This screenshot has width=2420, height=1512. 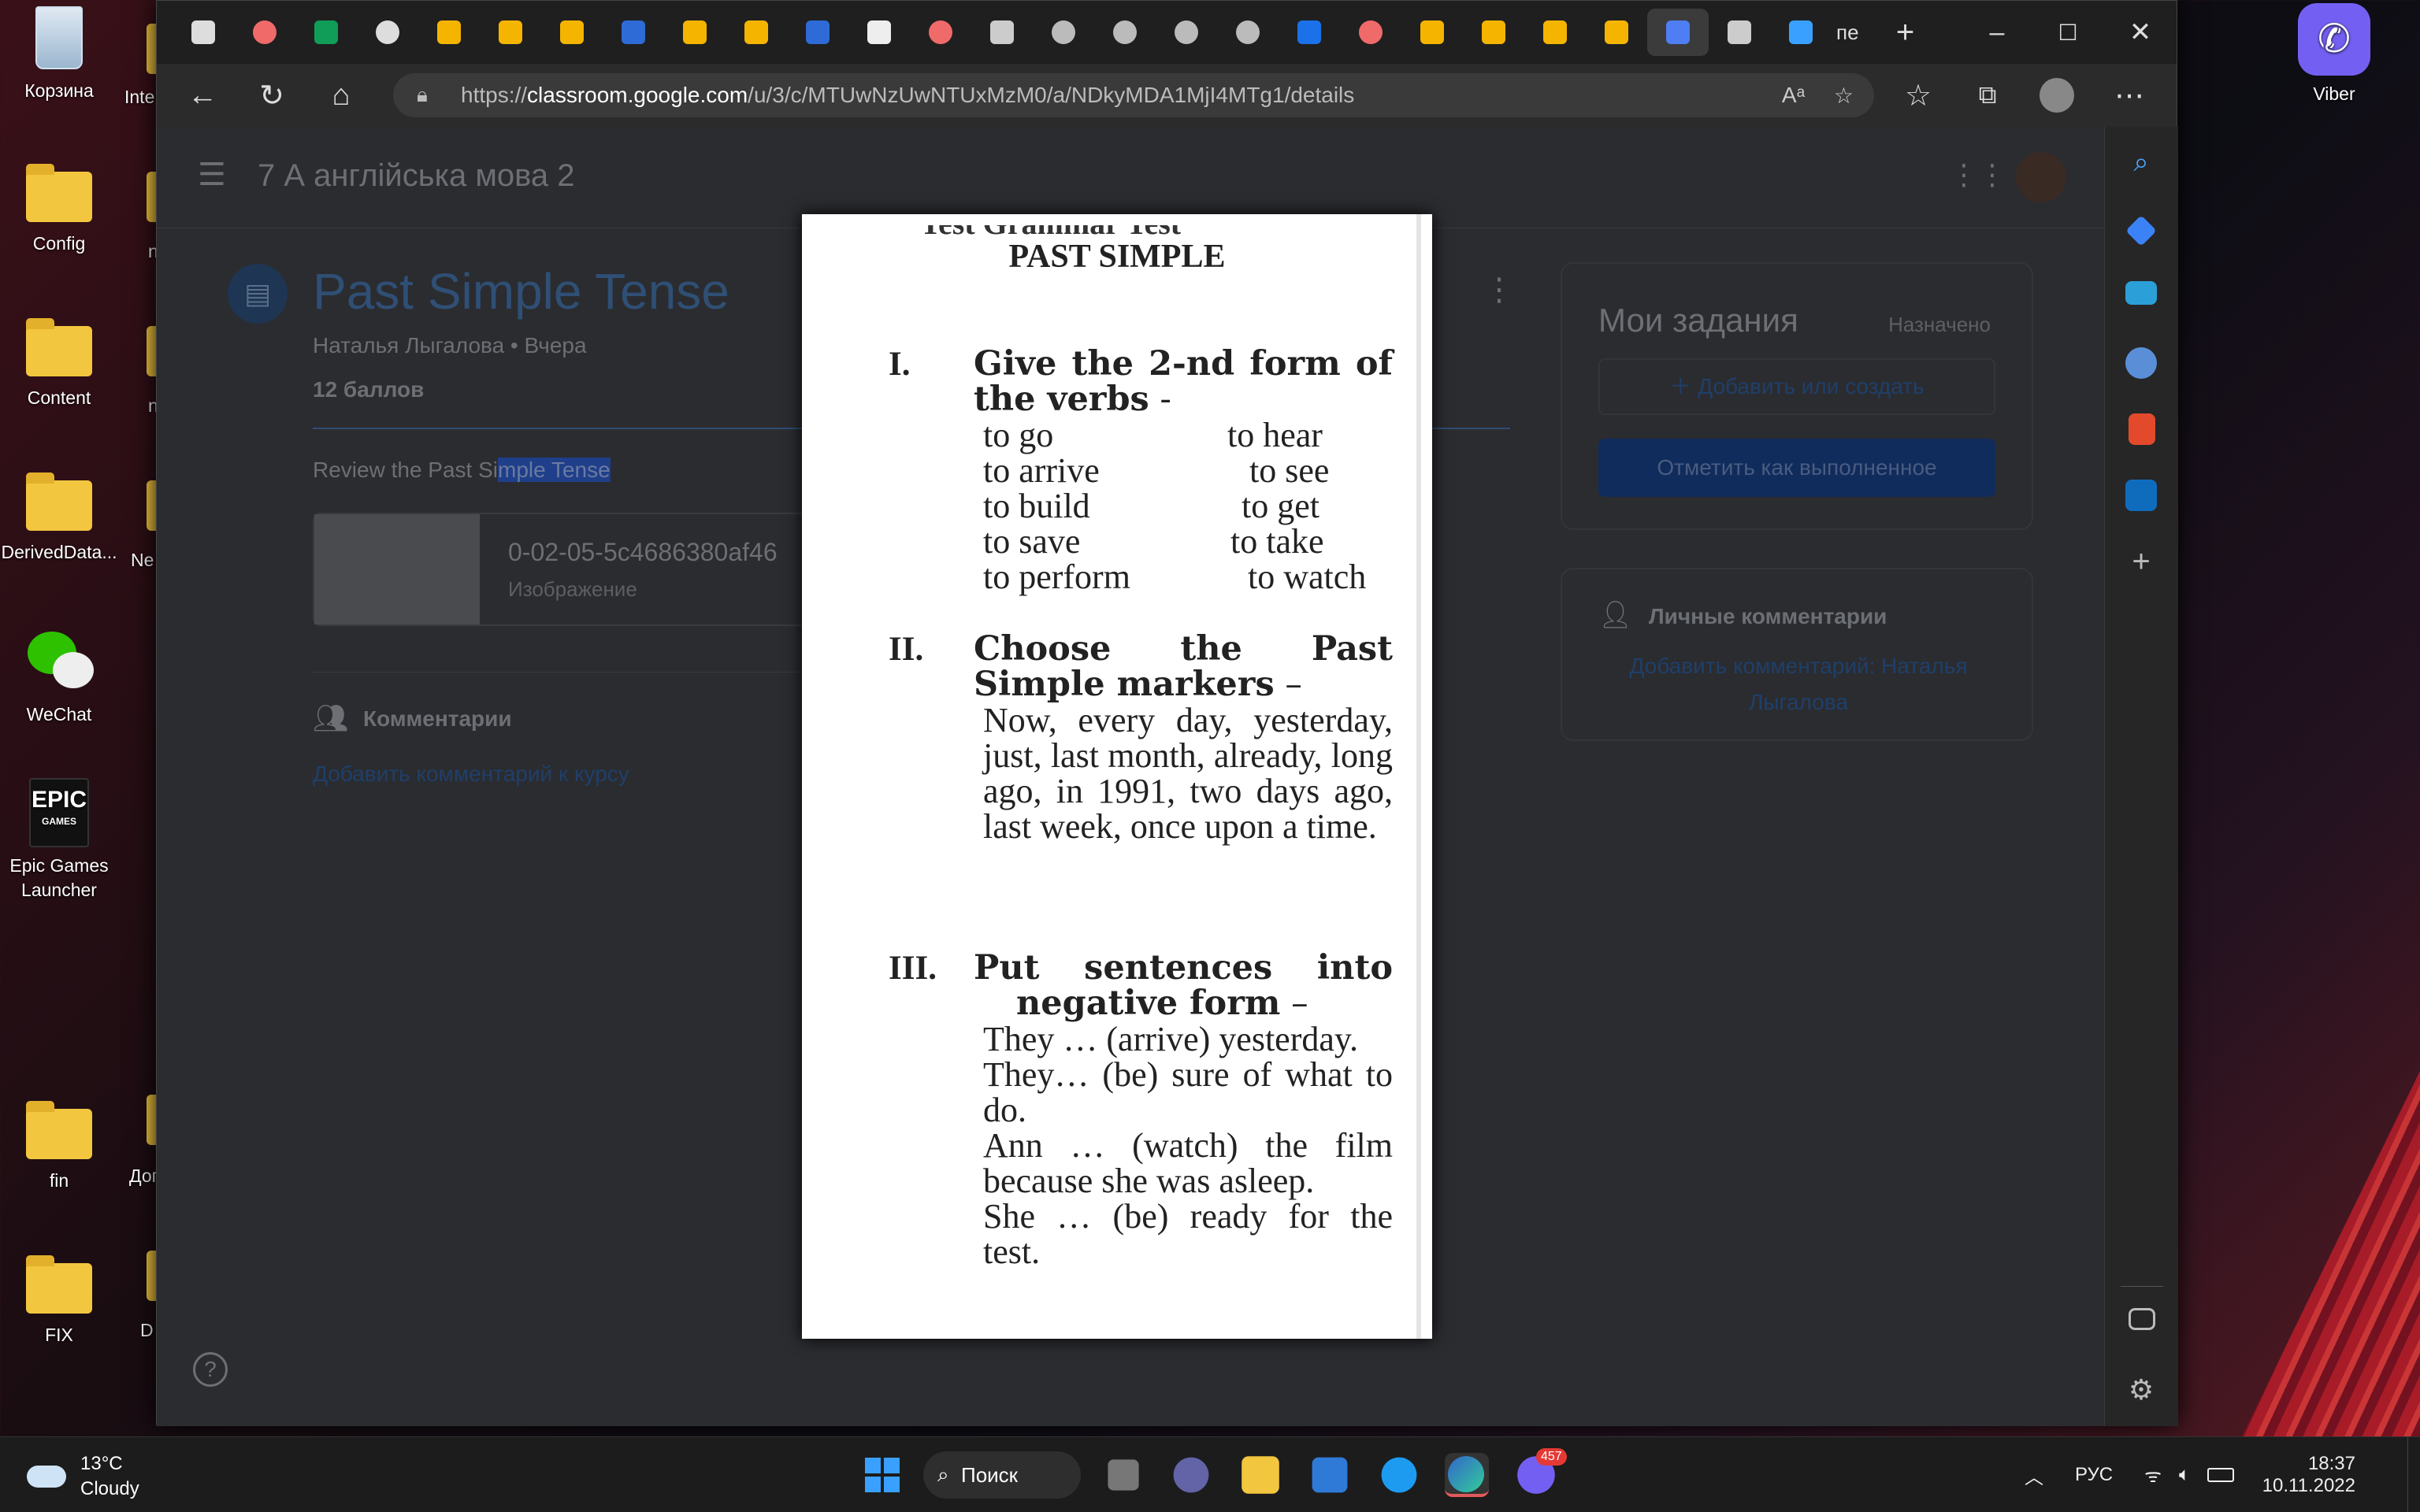 What do you see at coordinates (1978, 174) in the screenshot?
I see `apps-grid-icon: ⋮⋮` at bounding box center [1978, 174].